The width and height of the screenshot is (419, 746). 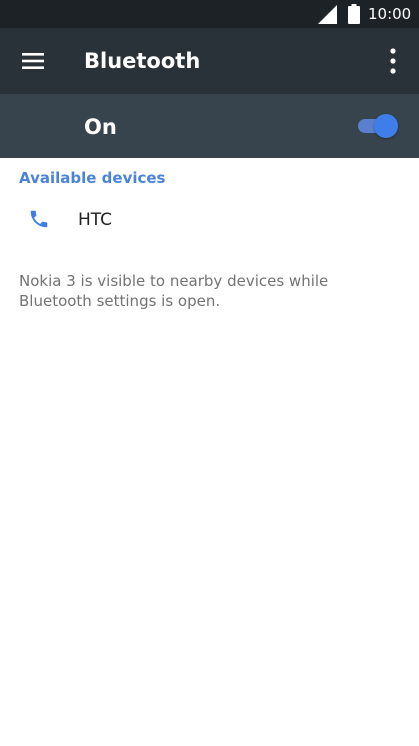 What do you see at coordinates (209, 220) in the screenshot?
I see `device-list-item: HTC` at bounding box center [209, 220].